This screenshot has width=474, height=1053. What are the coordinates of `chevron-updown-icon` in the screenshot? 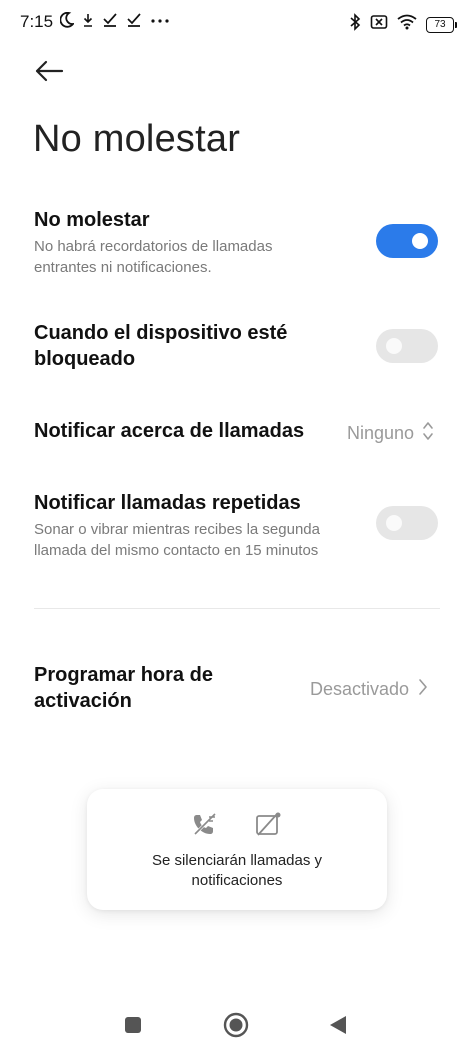 It's located at (428, 433).